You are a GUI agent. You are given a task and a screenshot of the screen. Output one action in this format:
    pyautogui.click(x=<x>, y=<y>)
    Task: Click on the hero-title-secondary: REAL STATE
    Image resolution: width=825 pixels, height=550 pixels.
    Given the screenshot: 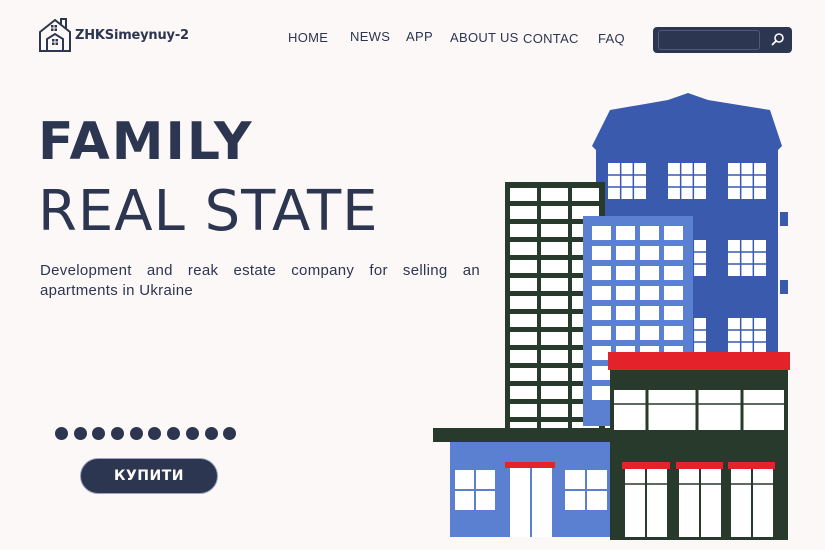 What is the action you would take?
    pyautogui.click(x=208, y=211)
    